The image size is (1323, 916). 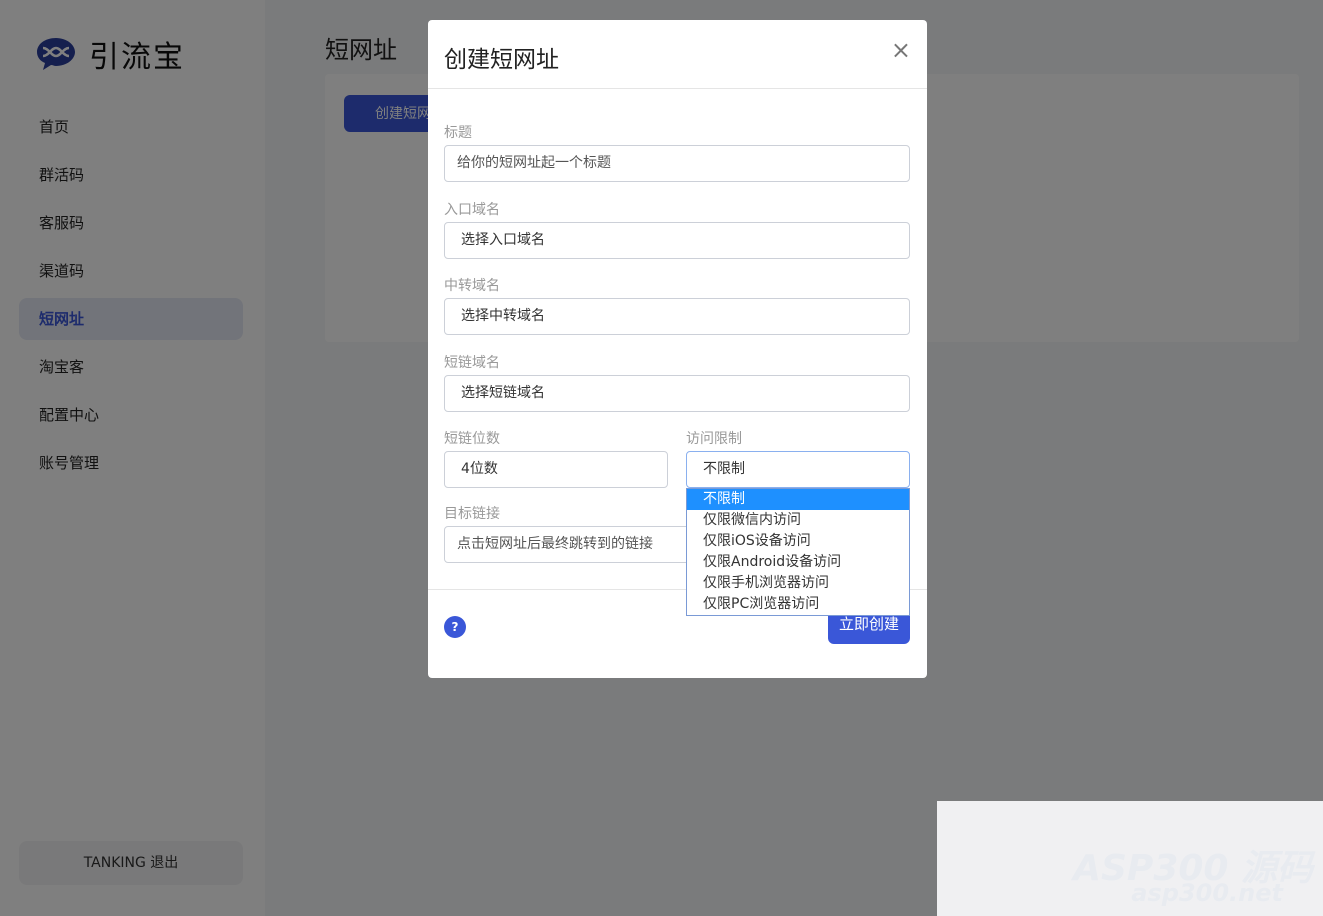 I want to click on access-option: 仅限PC浏览器访问, so click(x=798, y=604).